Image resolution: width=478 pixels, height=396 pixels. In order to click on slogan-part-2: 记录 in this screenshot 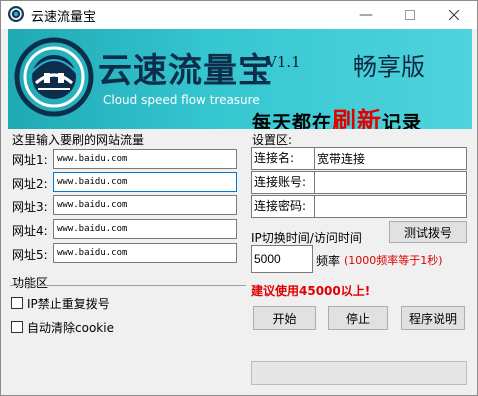, I will do `click(402, 120)`.